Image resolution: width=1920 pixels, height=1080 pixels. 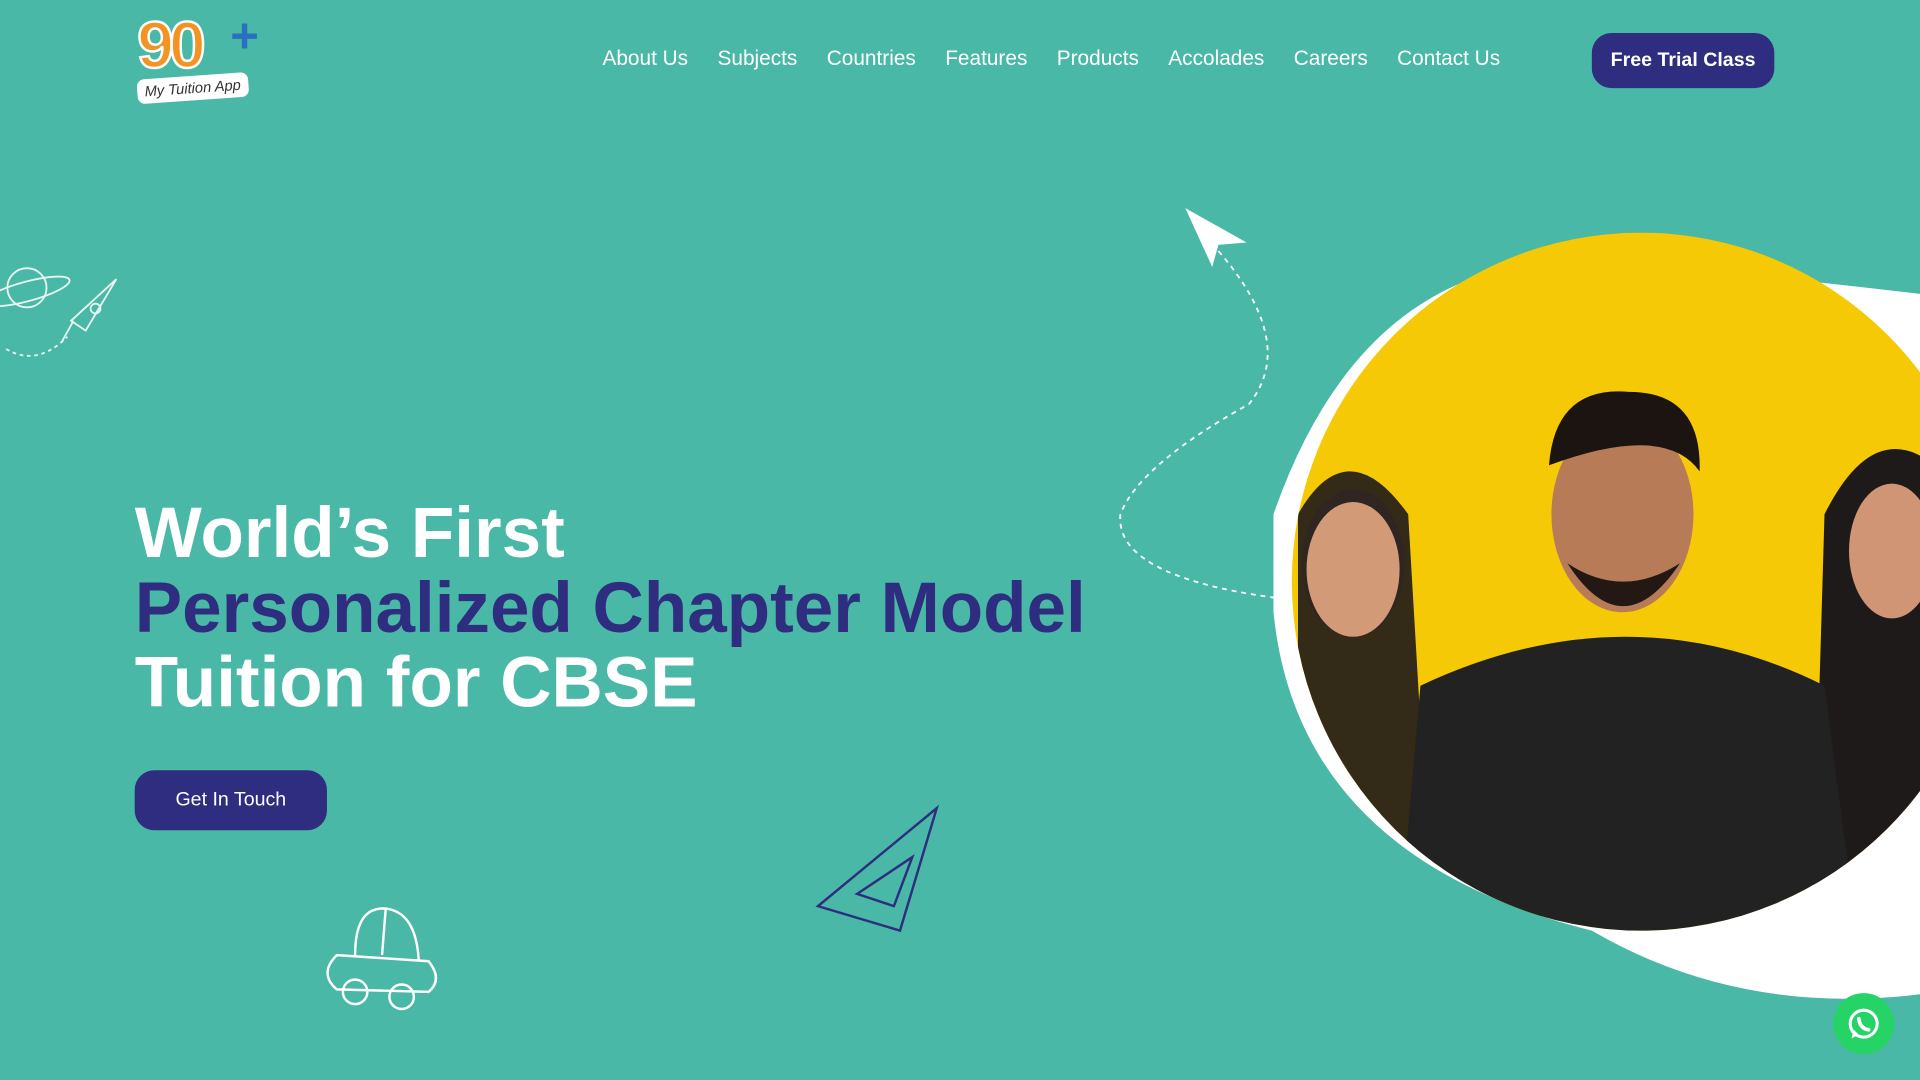 I want to click on whatsapp-icon, so click(x=1863, y=1023).